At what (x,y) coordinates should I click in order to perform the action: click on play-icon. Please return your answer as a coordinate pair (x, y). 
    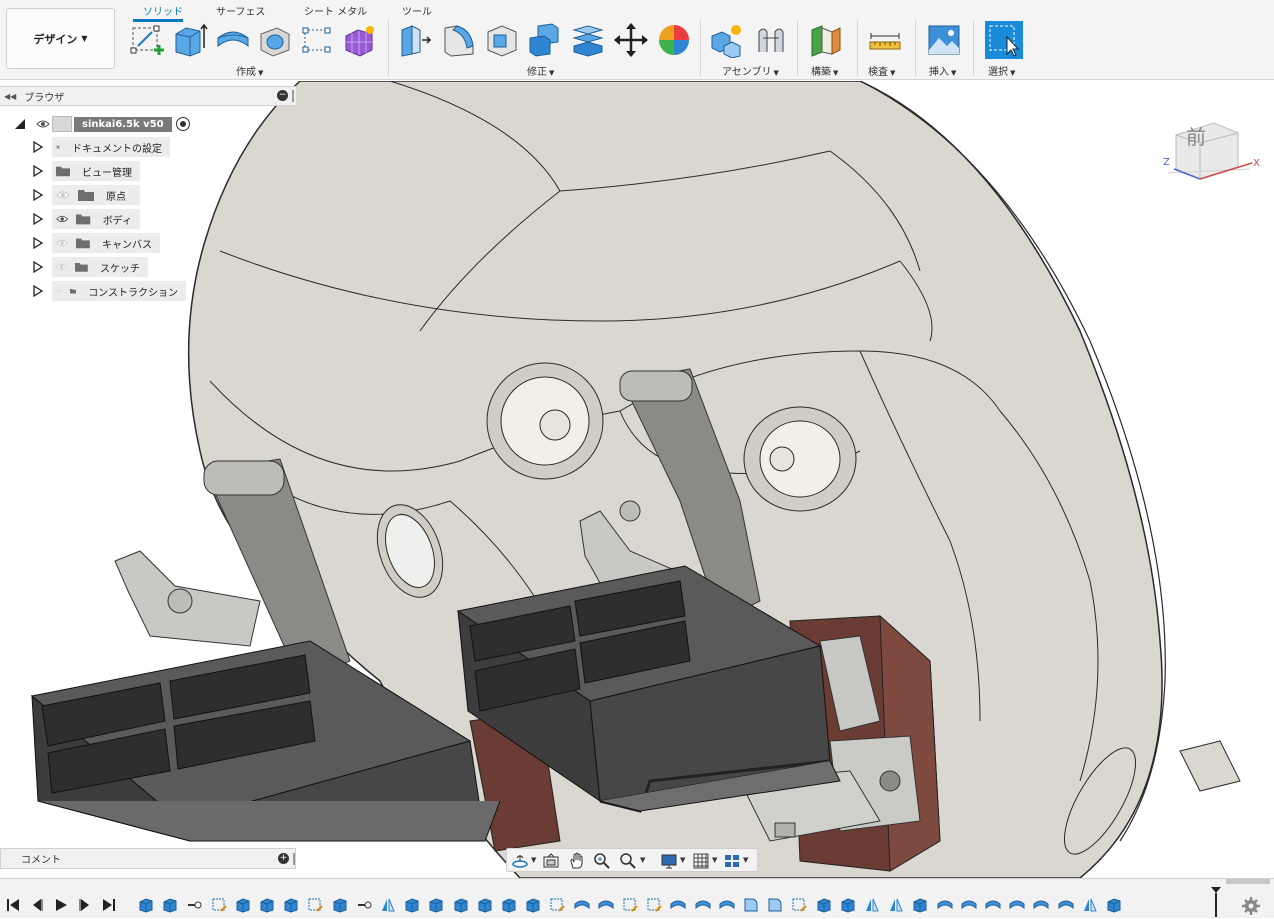
    Looking at the image, I should click on (61, 905).